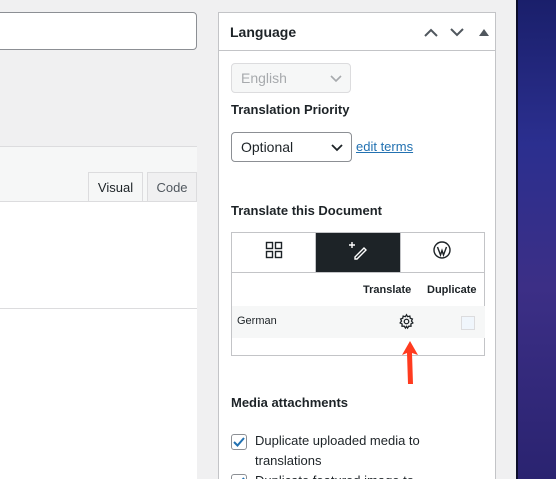 This screenshot has height=479, width=556. What do you see at coordinates (410, 365) in the screenshot?
I see `annotation-arrow-icon` at bounding box center [410, 365].